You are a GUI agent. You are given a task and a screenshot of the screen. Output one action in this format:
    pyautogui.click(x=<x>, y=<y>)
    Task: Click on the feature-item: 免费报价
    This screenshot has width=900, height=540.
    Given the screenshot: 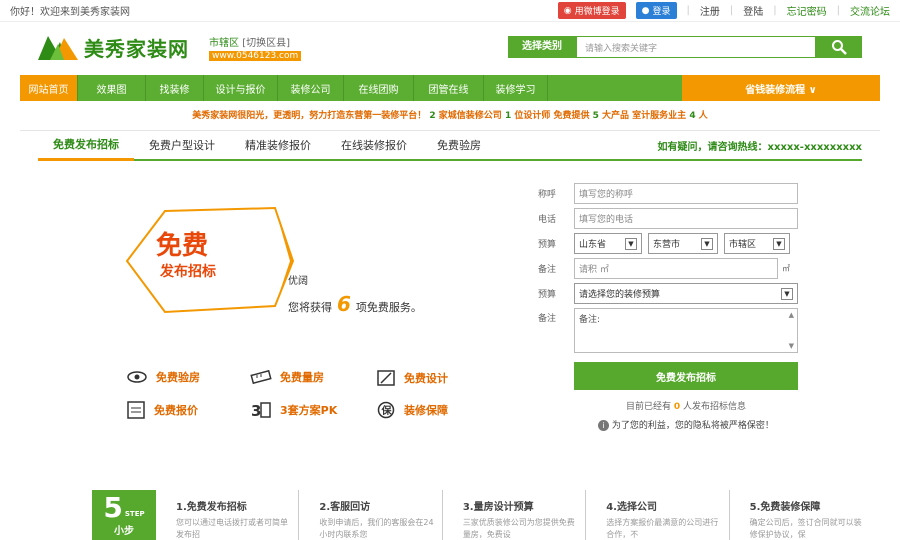 What is the action you would take?
    pyautogui.click(x=162, y=410)
    